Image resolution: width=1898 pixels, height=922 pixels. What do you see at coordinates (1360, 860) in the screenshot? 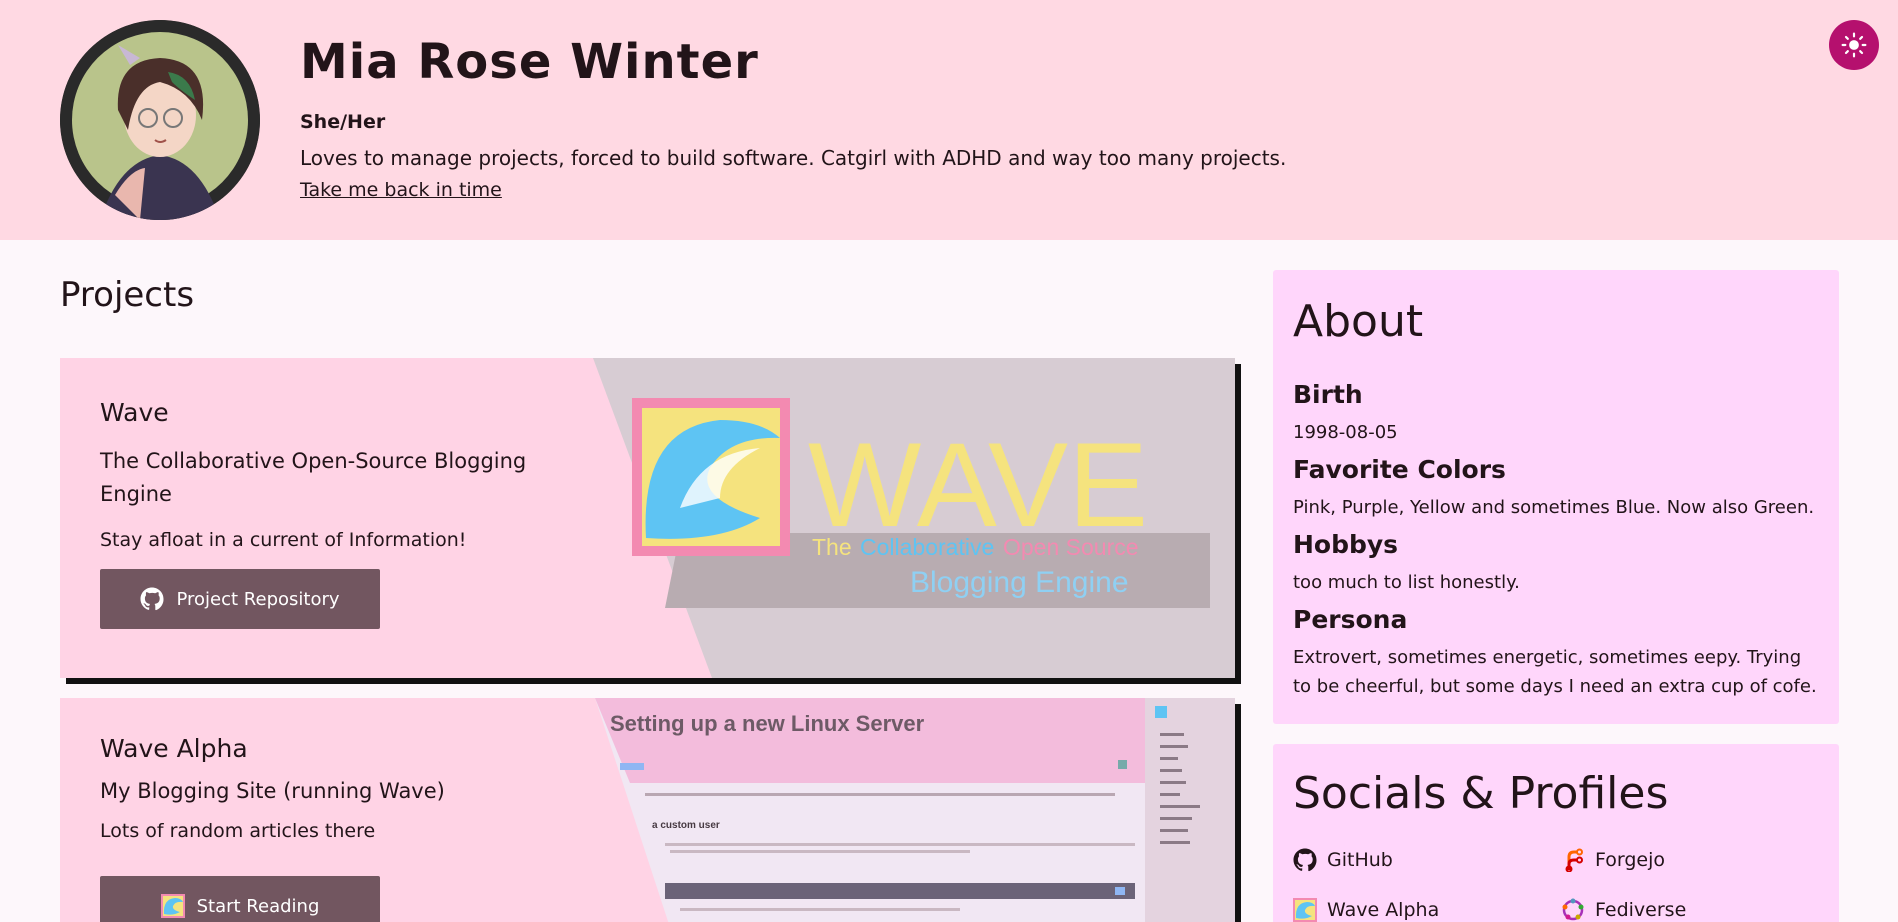
I see `social-label: GitHub` at bounding box center [1360, 860].